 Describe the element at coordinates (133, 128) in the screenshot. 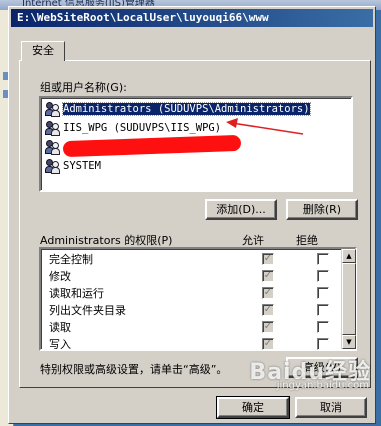

I see `user-item-iis-wpg: IIS_WPG (SUDUVPS\IIS_WPG)` at that location.